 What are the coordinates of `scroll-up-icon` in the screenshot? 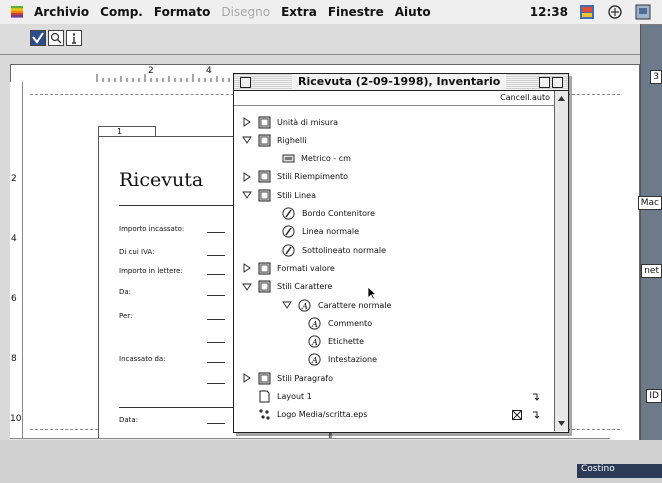 It's located at (561, 98).